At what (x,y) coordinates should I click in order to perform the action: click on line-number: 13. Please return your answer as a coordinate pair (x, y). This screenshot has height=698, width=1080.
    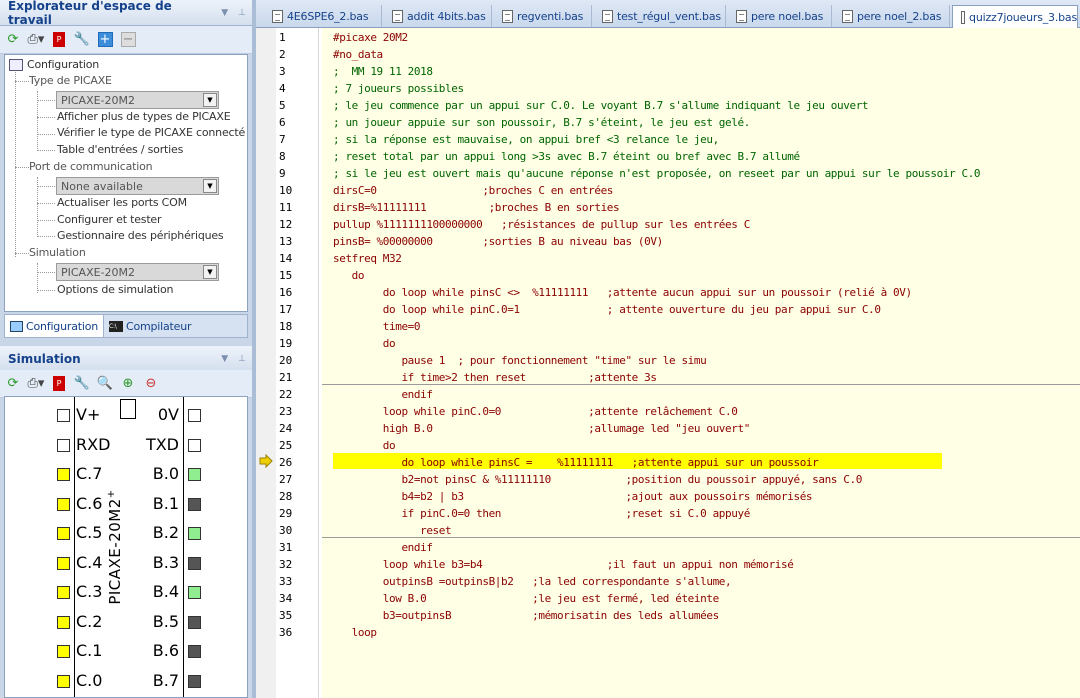
    Looking at the image, I should click on (286, 241).